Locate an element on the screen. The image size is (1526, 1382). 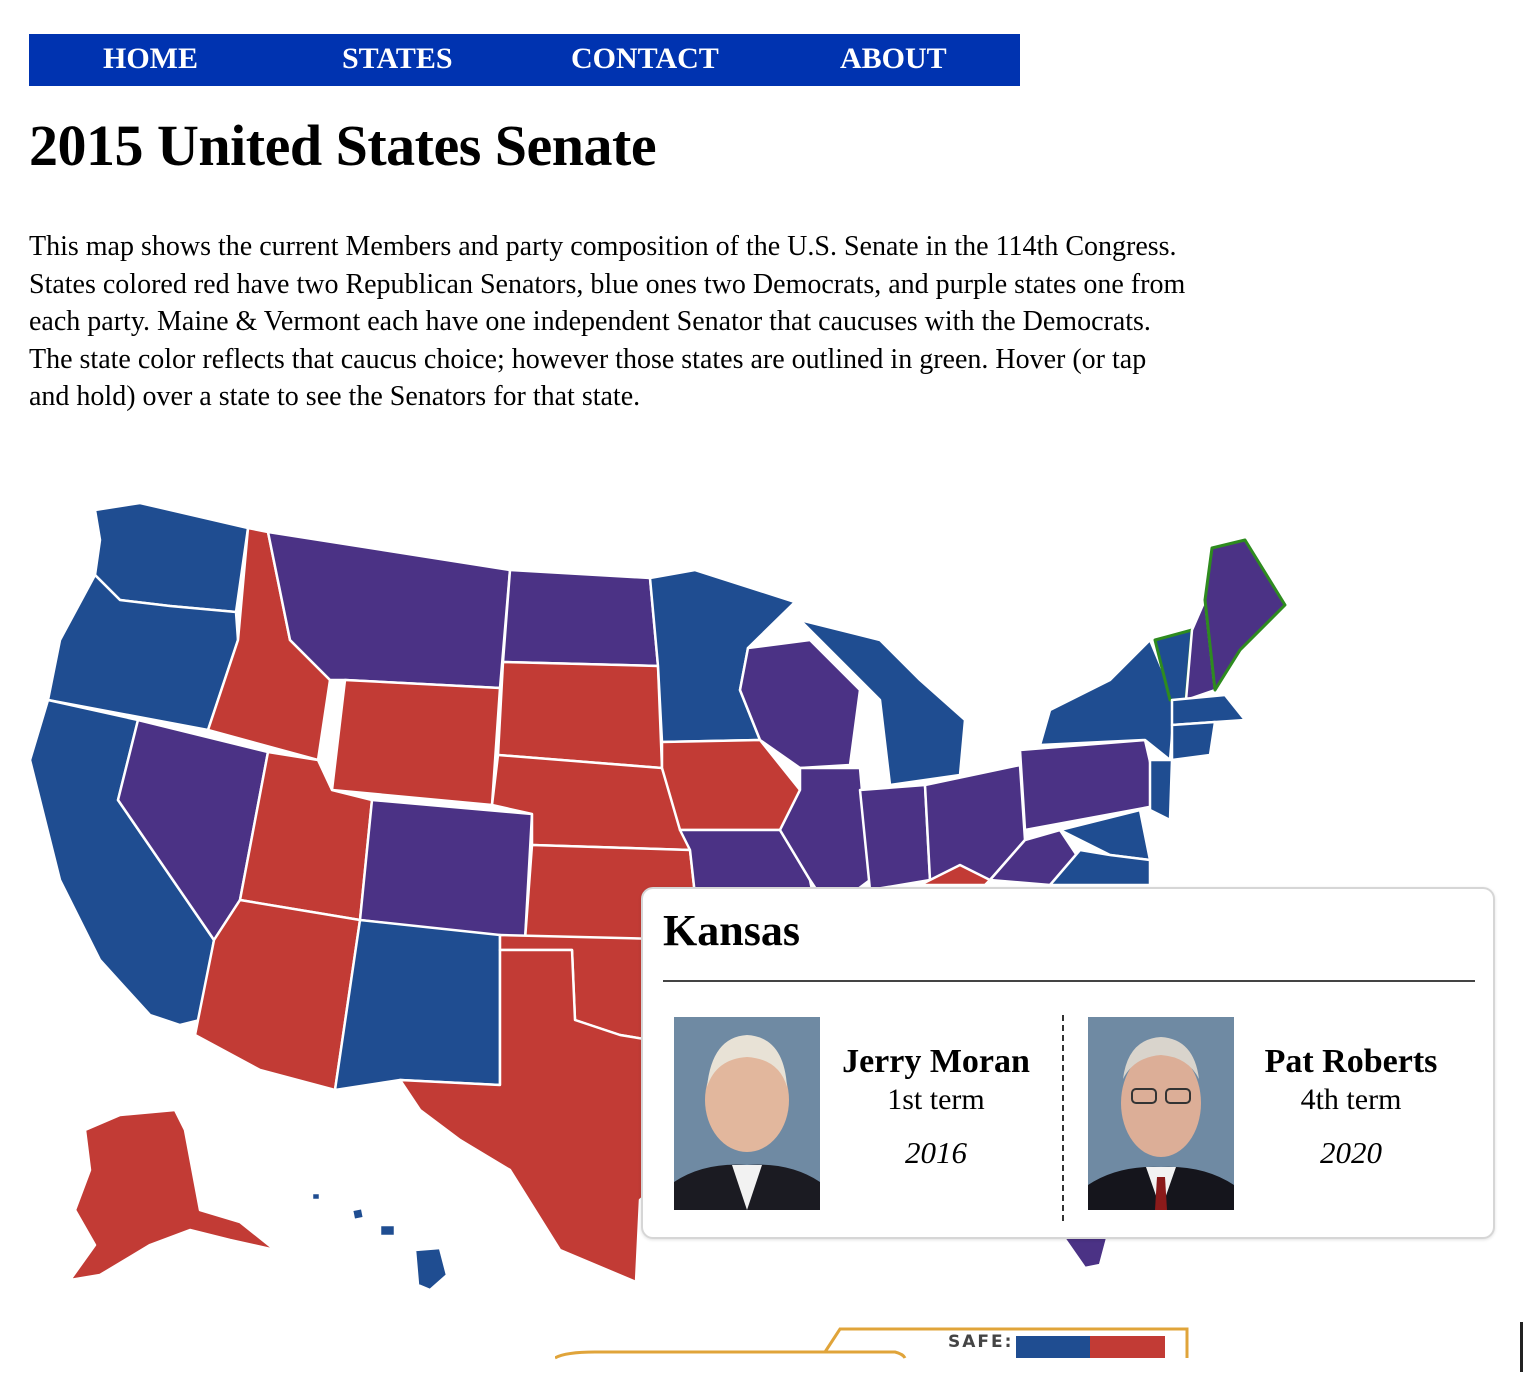
popup-state-name: Kansas is located at coordinates (731, 930).